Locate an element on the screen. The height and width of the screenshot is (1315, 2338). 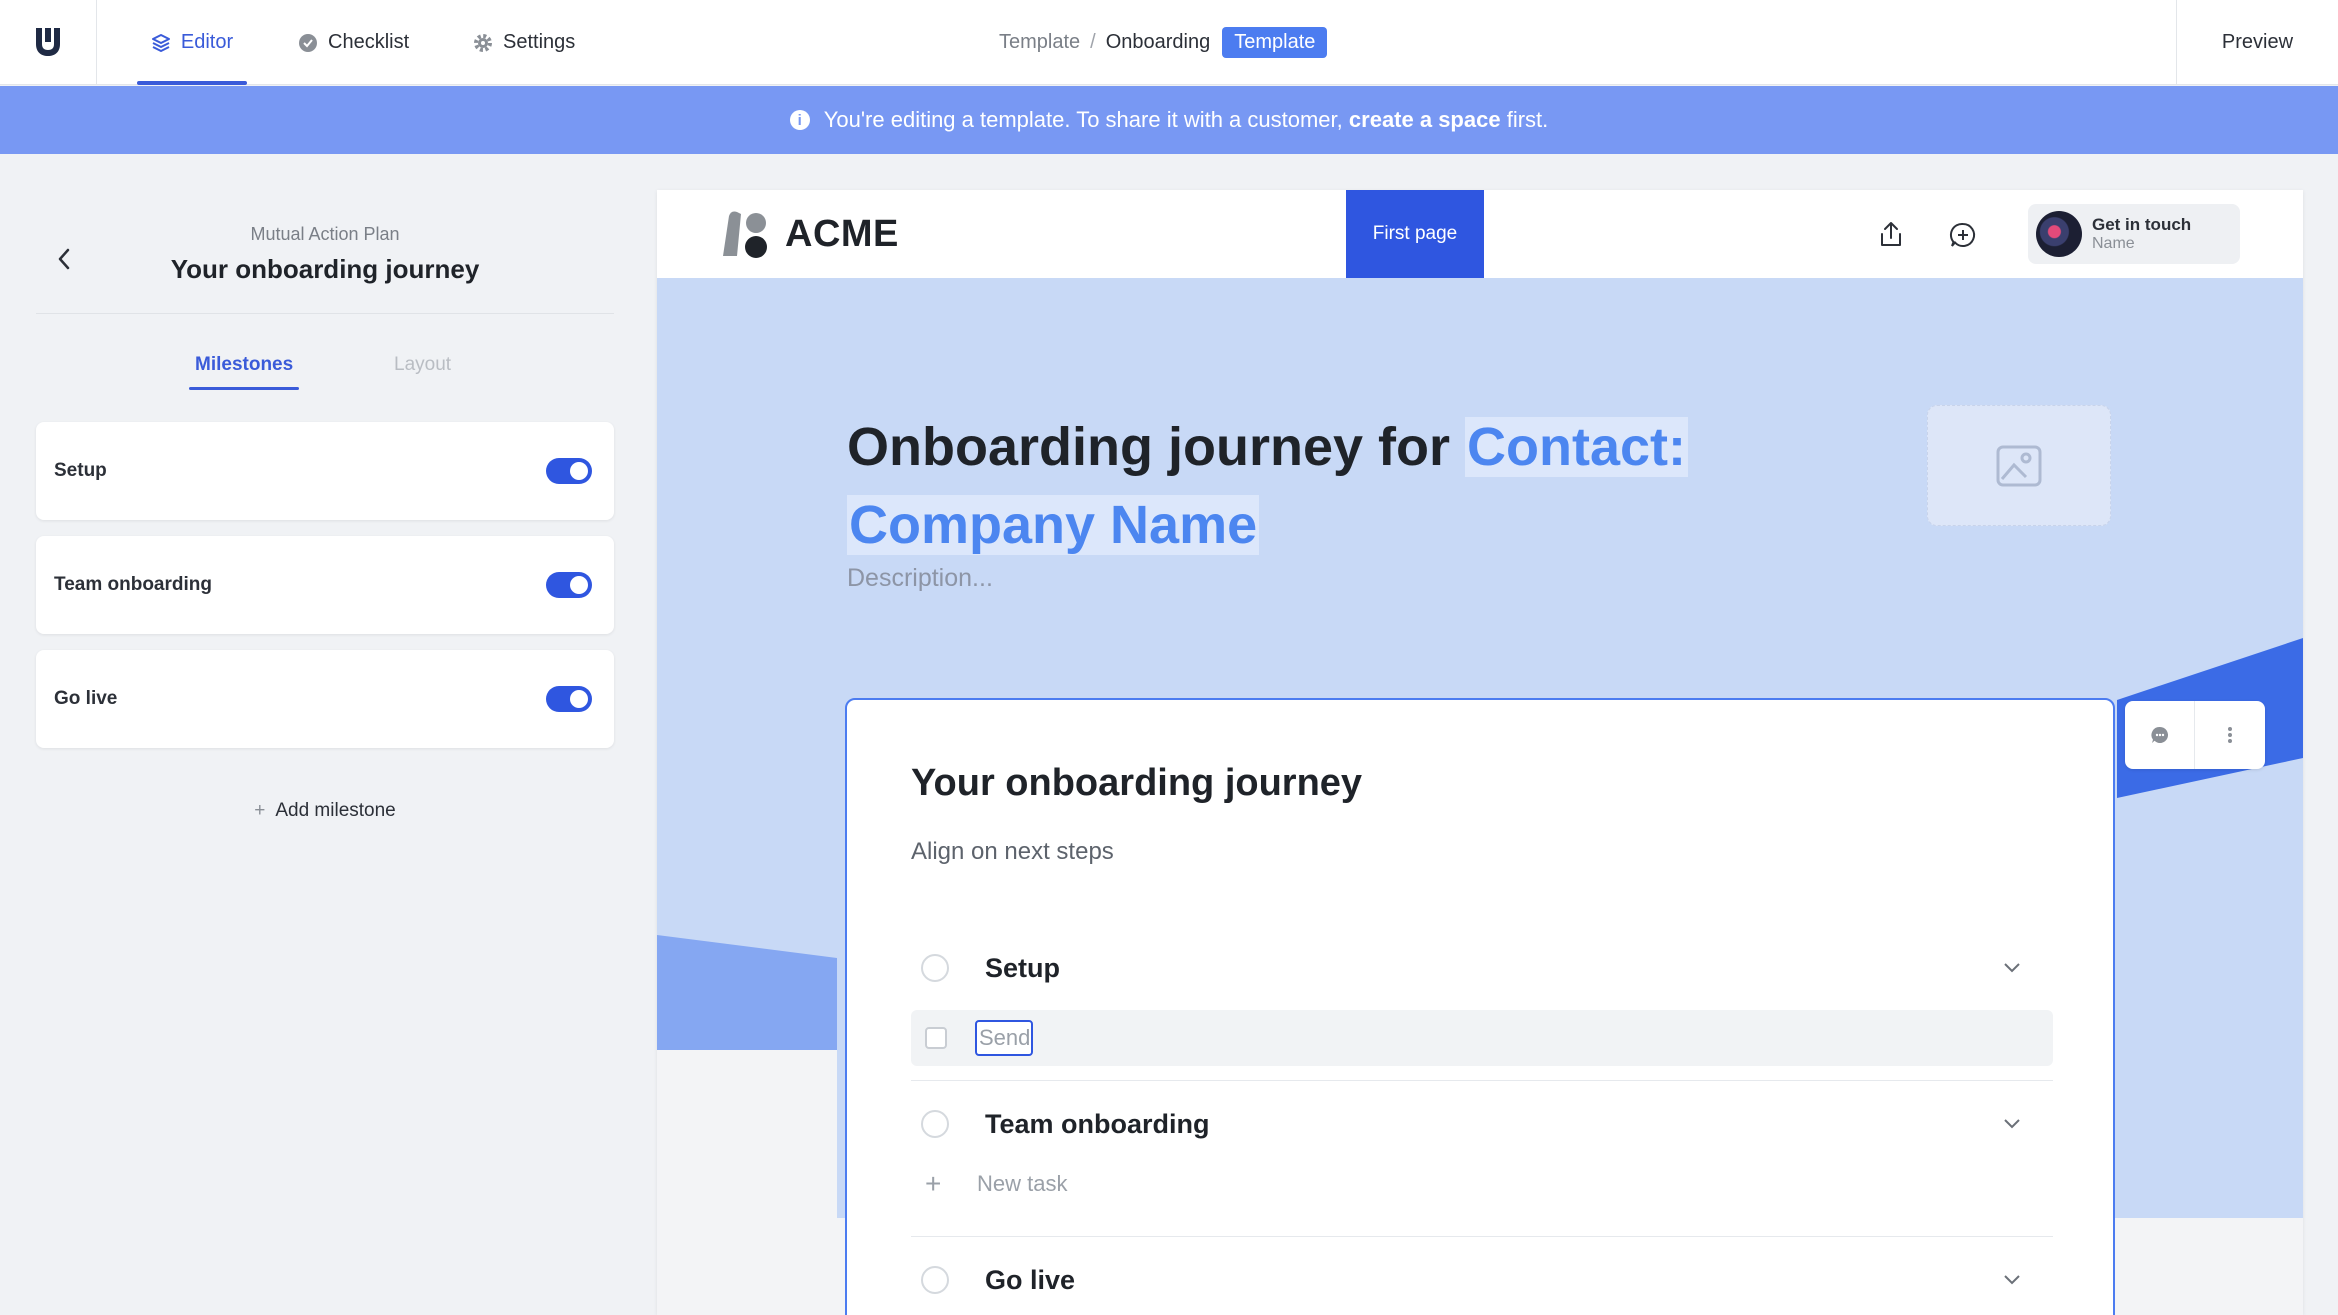
section-tools is located at coordinates (2195, 735).